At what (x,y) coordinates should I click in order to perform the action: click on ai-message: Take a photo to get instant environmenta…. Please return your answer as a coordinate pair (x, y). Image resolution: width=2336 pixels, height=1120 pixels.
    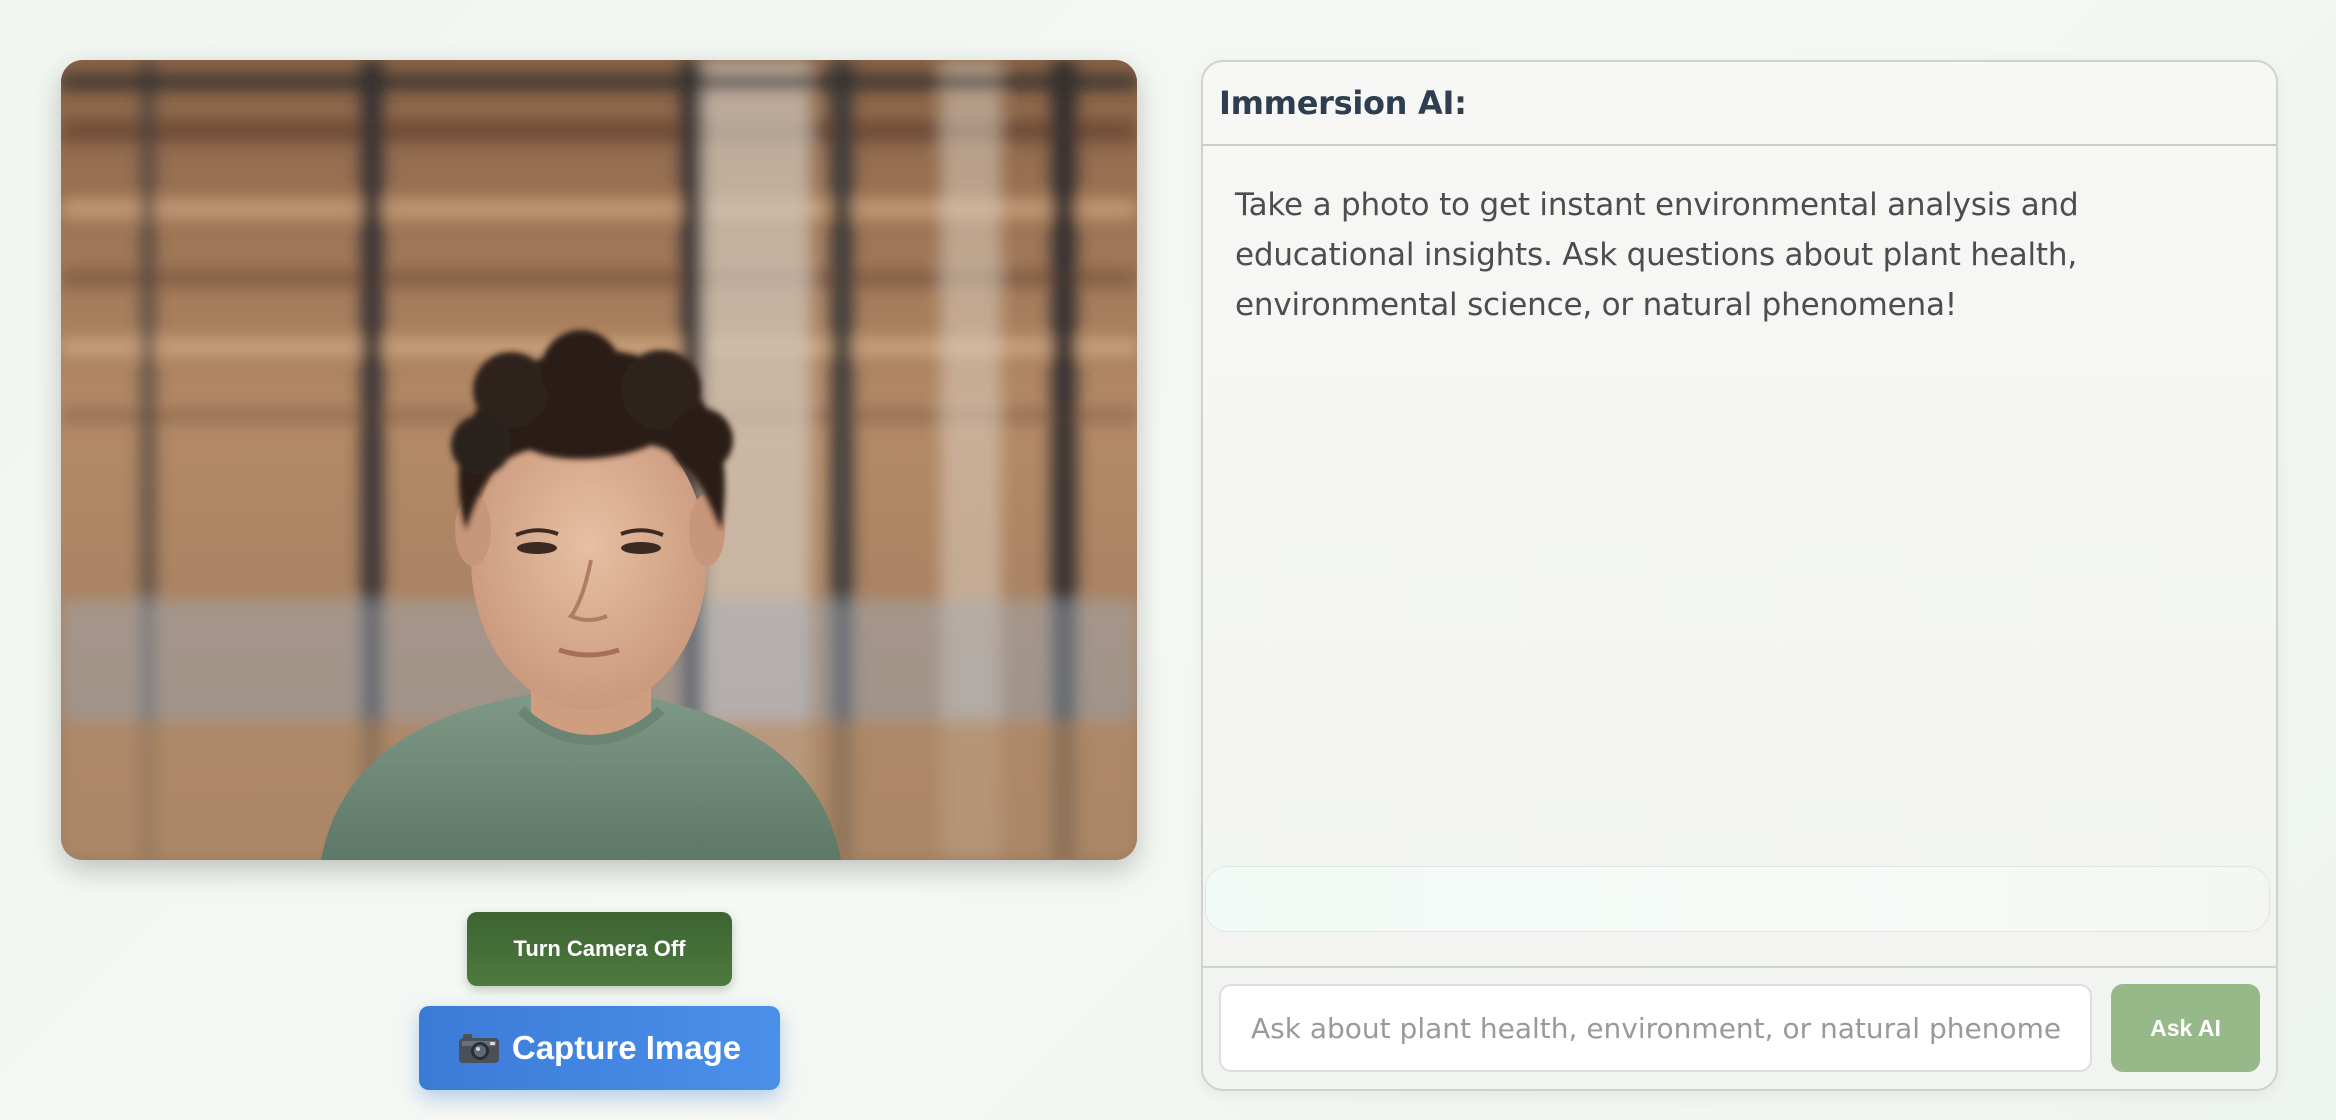
    Looking at the image, I should click on (1657, 255).